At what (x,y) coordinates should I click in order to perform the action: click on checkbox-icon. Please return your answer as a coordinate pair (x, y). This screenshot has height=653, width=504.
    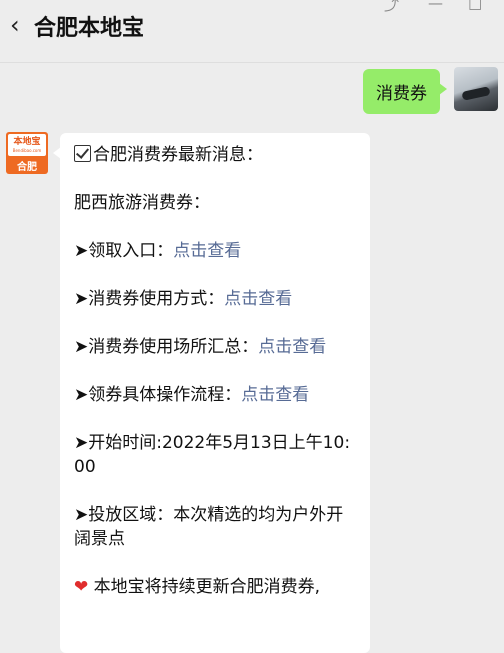
    Looking at the image, I should click on (82, 153).